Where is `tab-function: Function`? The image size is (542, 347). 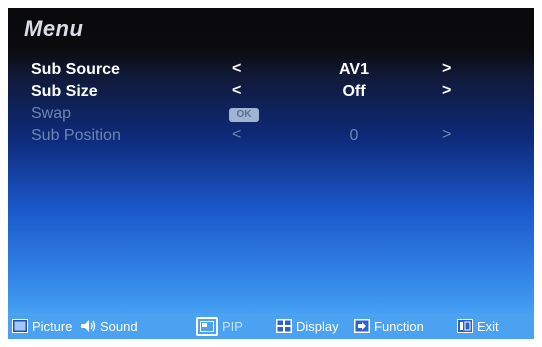
tab-function: Function is located at coordinates (389, 326).